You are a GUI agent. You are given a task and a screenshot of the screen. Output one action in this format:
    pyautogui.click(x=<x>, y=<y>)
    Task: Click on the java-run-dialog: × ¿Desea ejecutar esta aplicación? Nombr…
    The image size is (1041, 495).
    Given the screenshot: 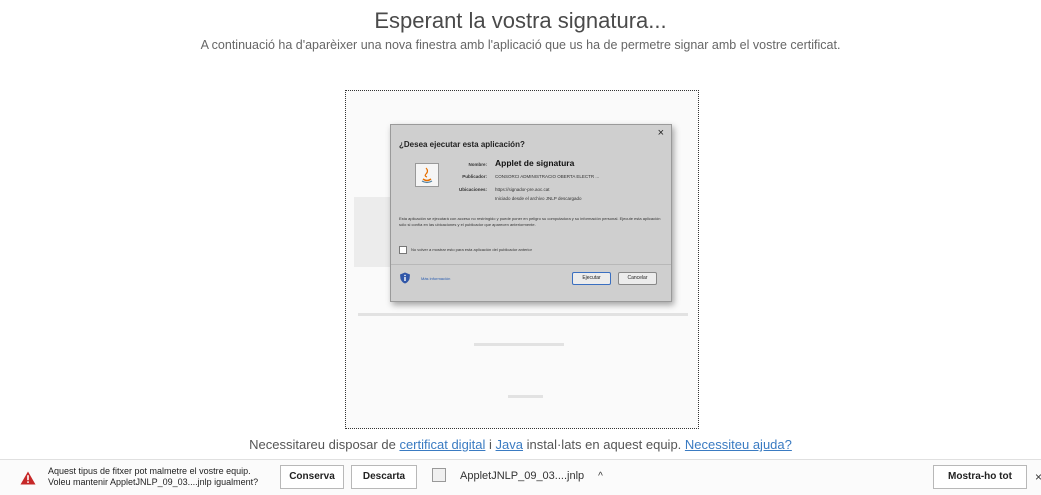 What is the action you would take?
    pyautogui.click(x=531, y=213)
    